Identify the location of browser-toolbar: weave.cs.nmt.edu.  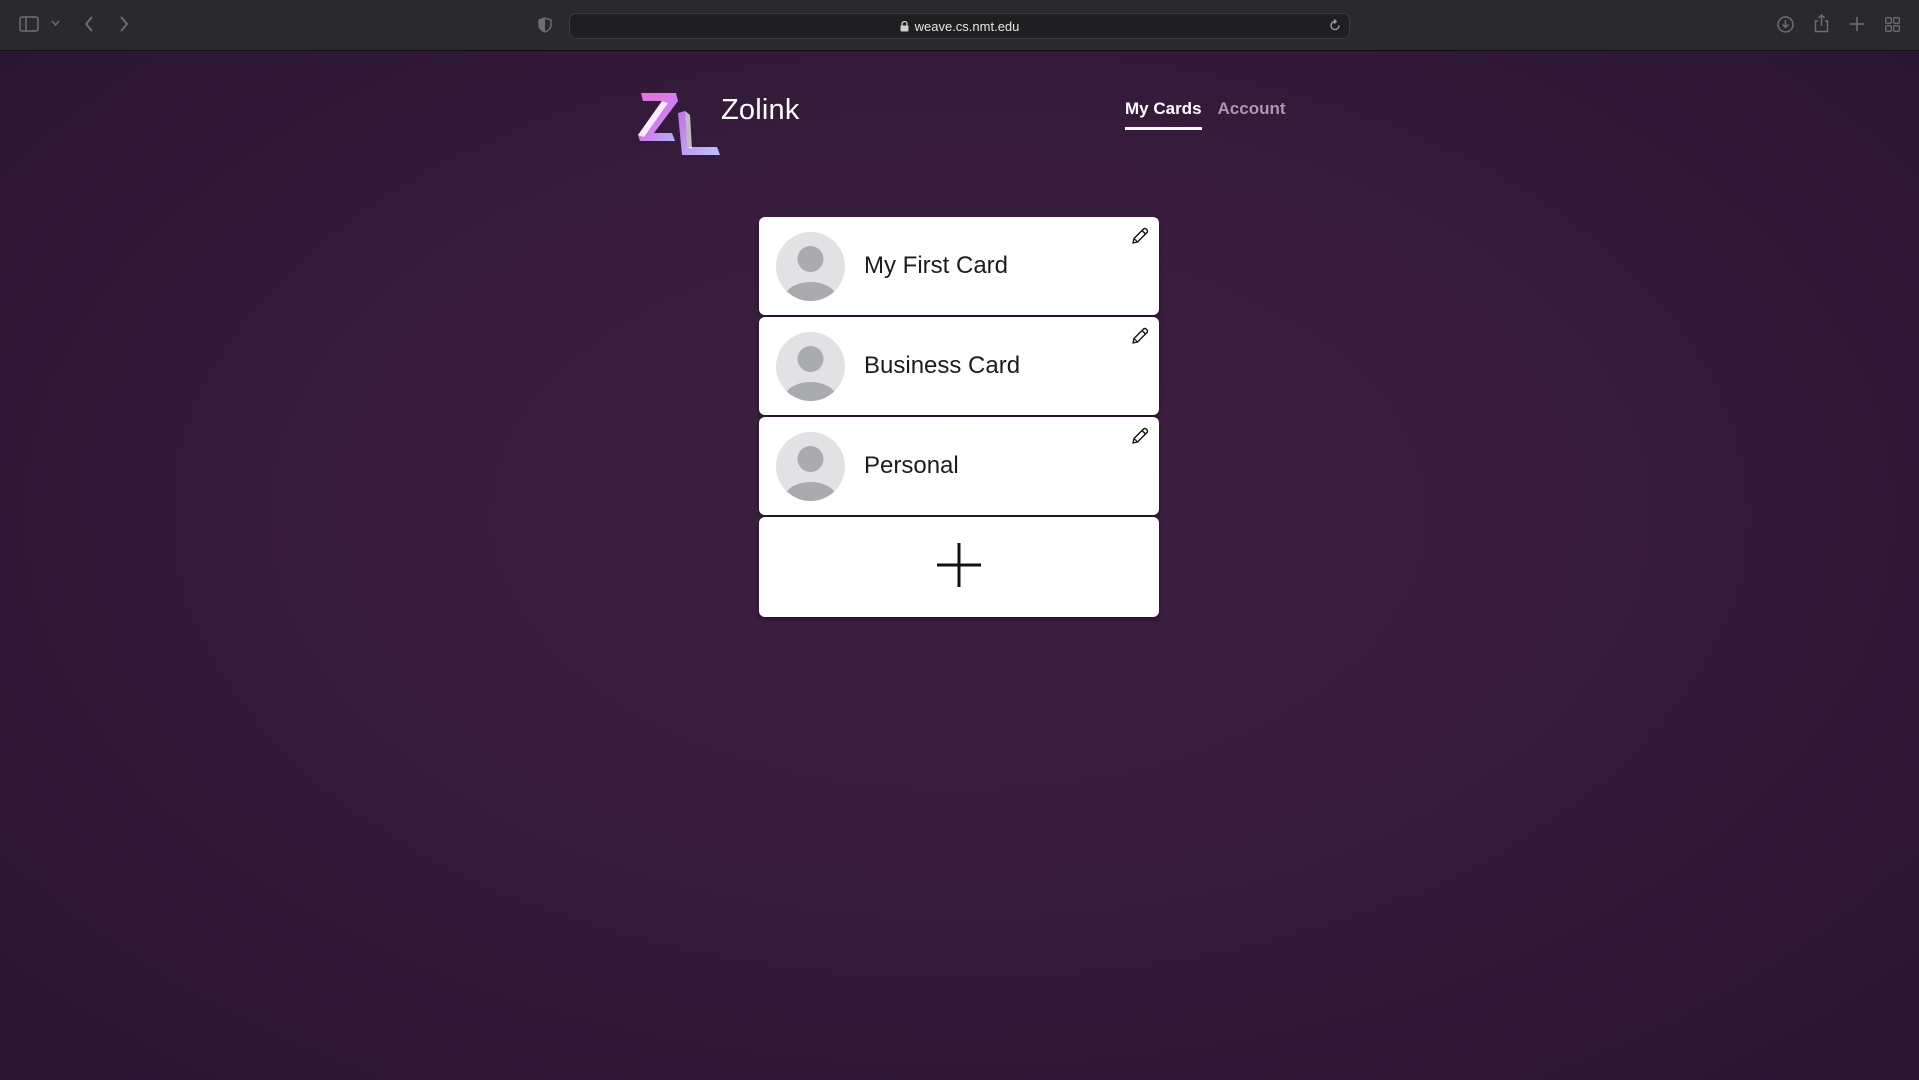
(959, 25).